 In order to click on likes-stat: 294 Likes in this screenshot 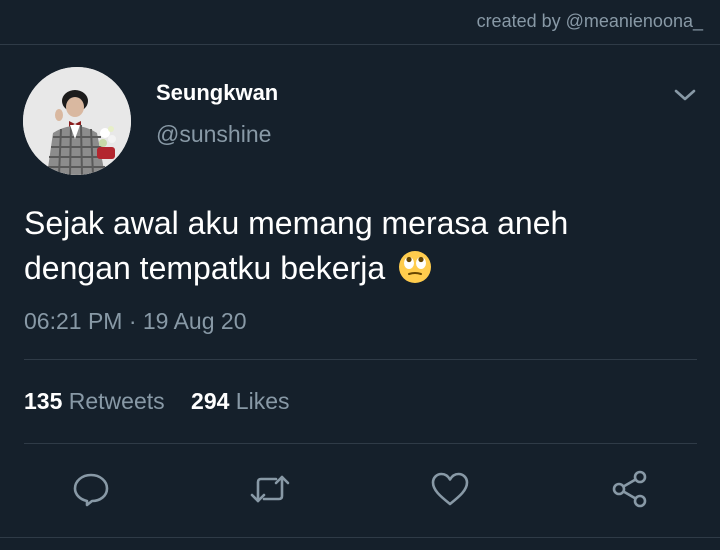, I will do `click(240, 401)`.